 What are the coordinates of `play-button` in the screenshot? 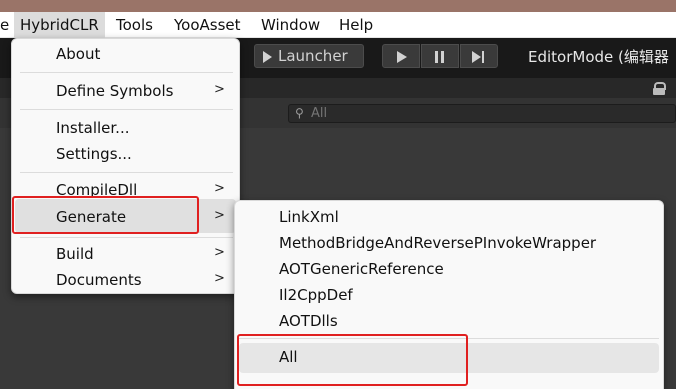 It's located at (401, 56).